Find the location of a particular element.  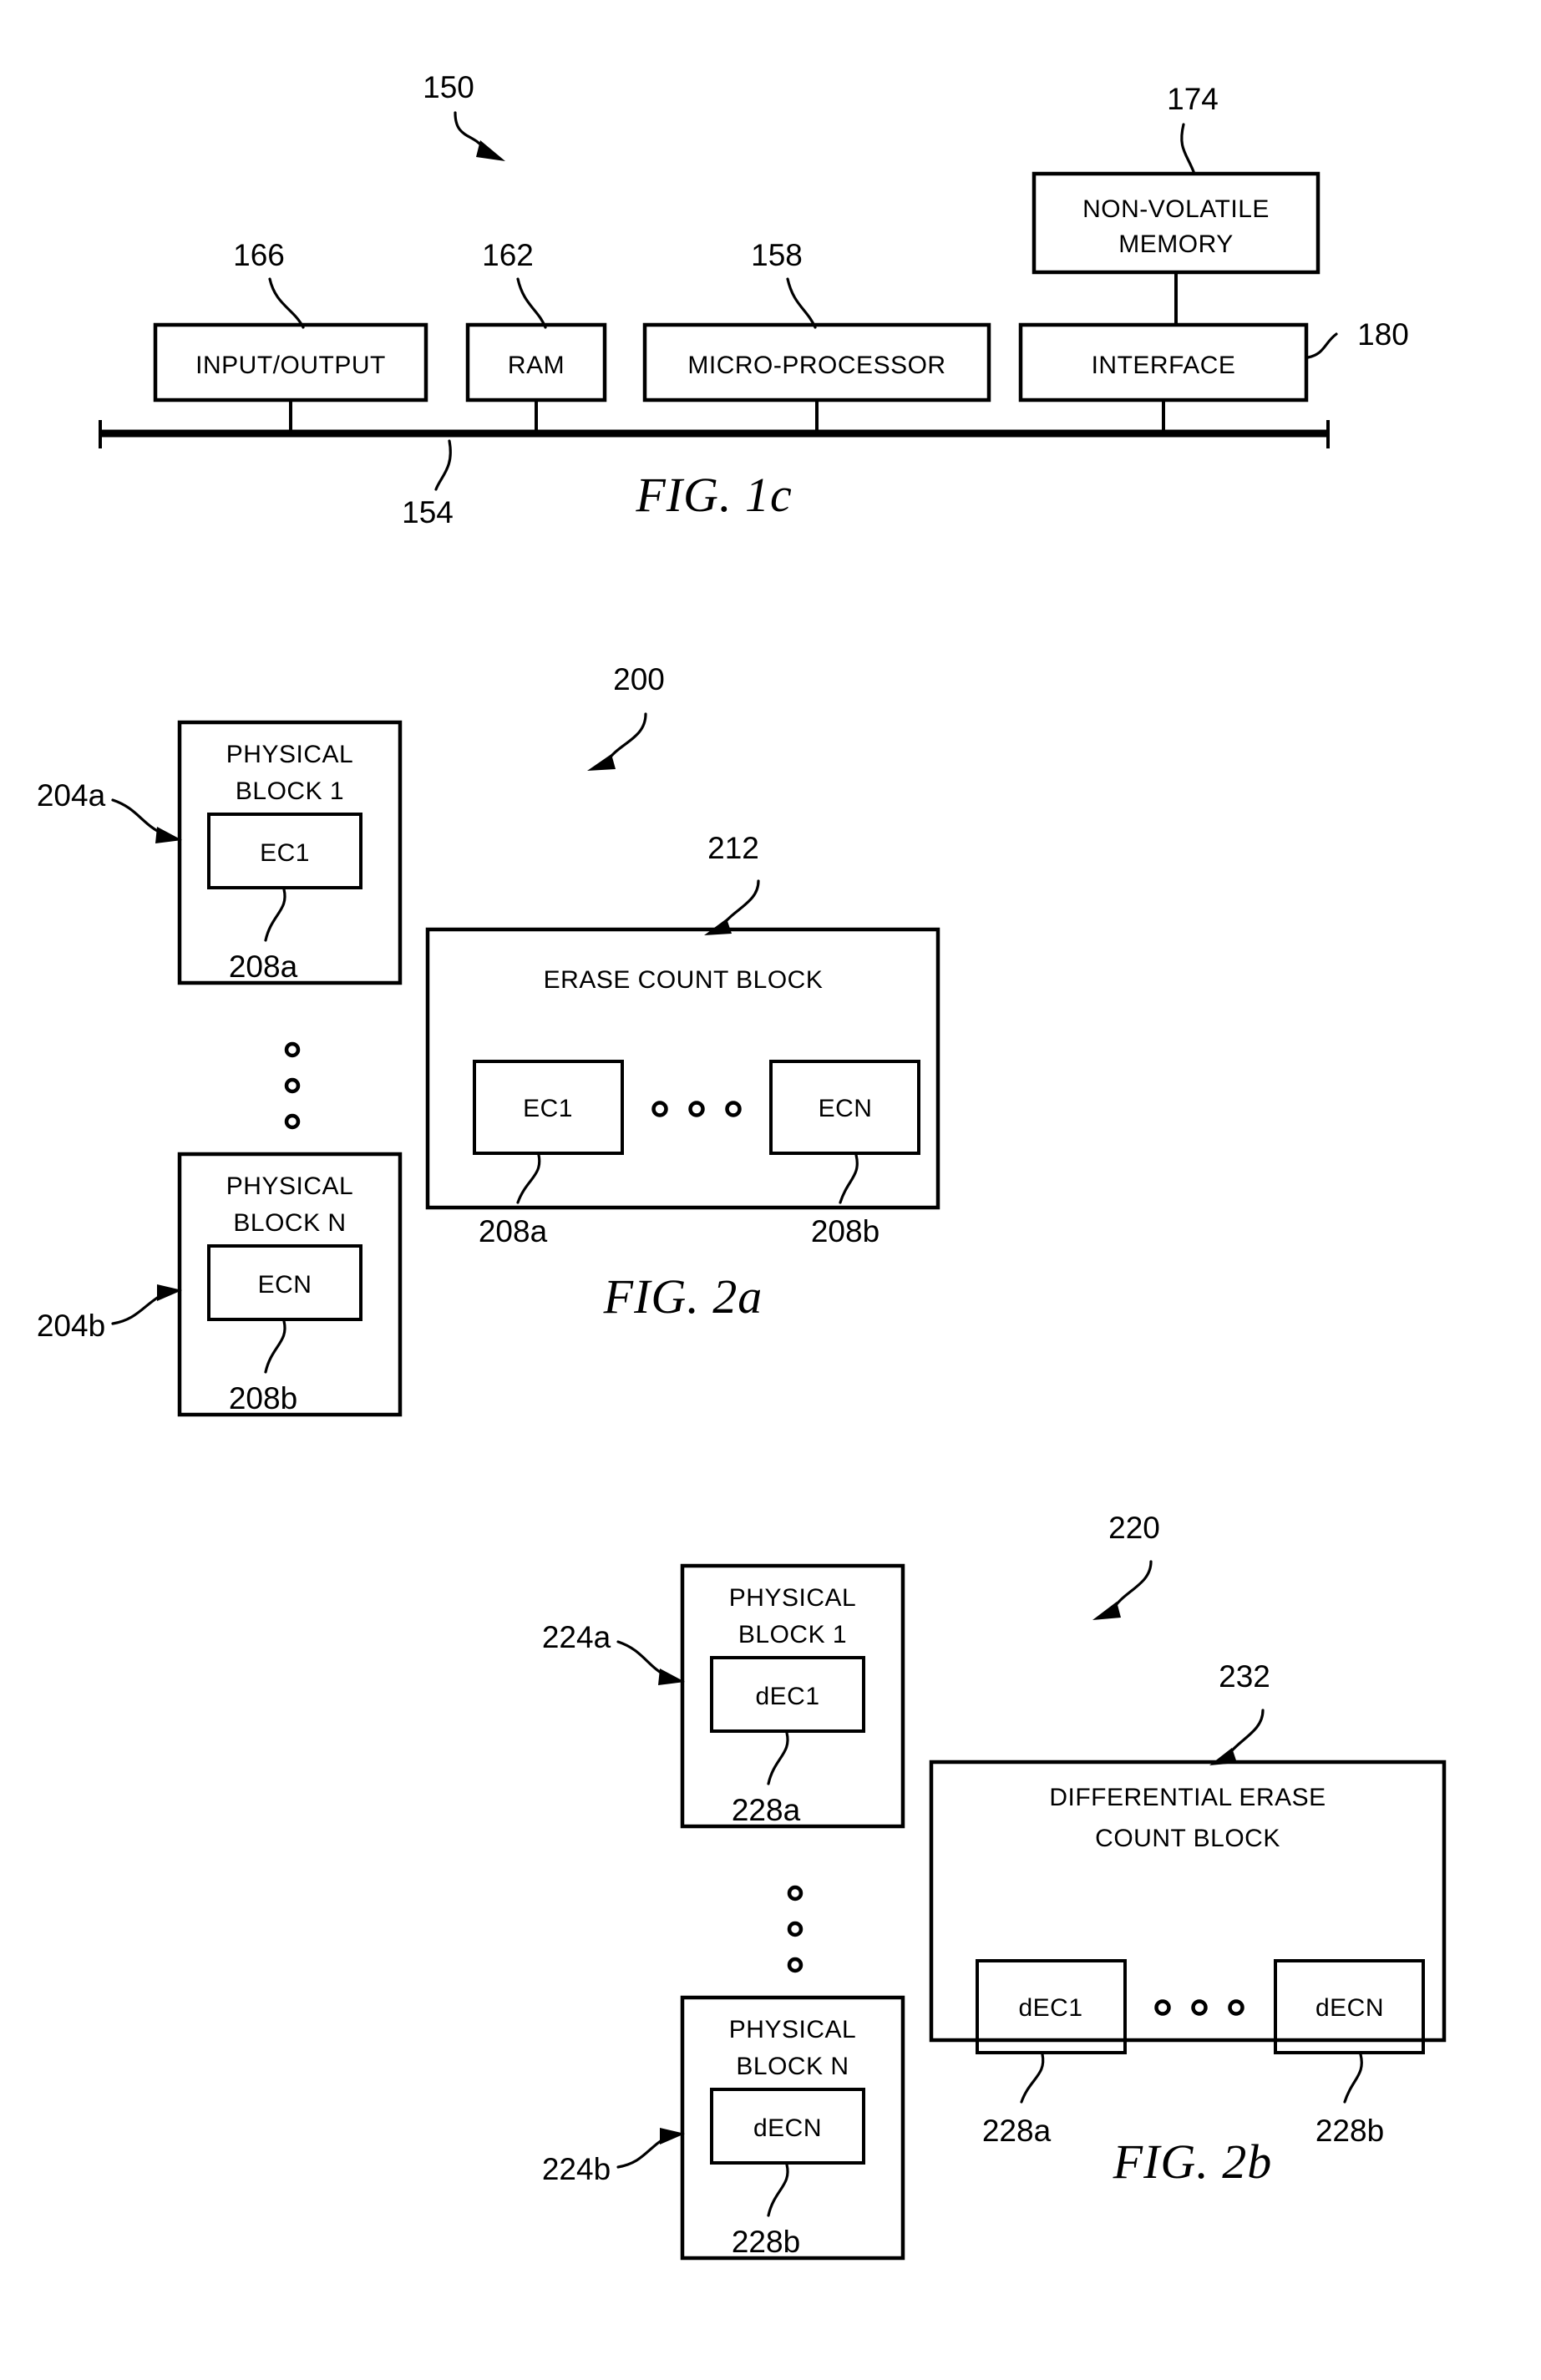

ref-232: 232 is located at coordinates (1244, 1676).